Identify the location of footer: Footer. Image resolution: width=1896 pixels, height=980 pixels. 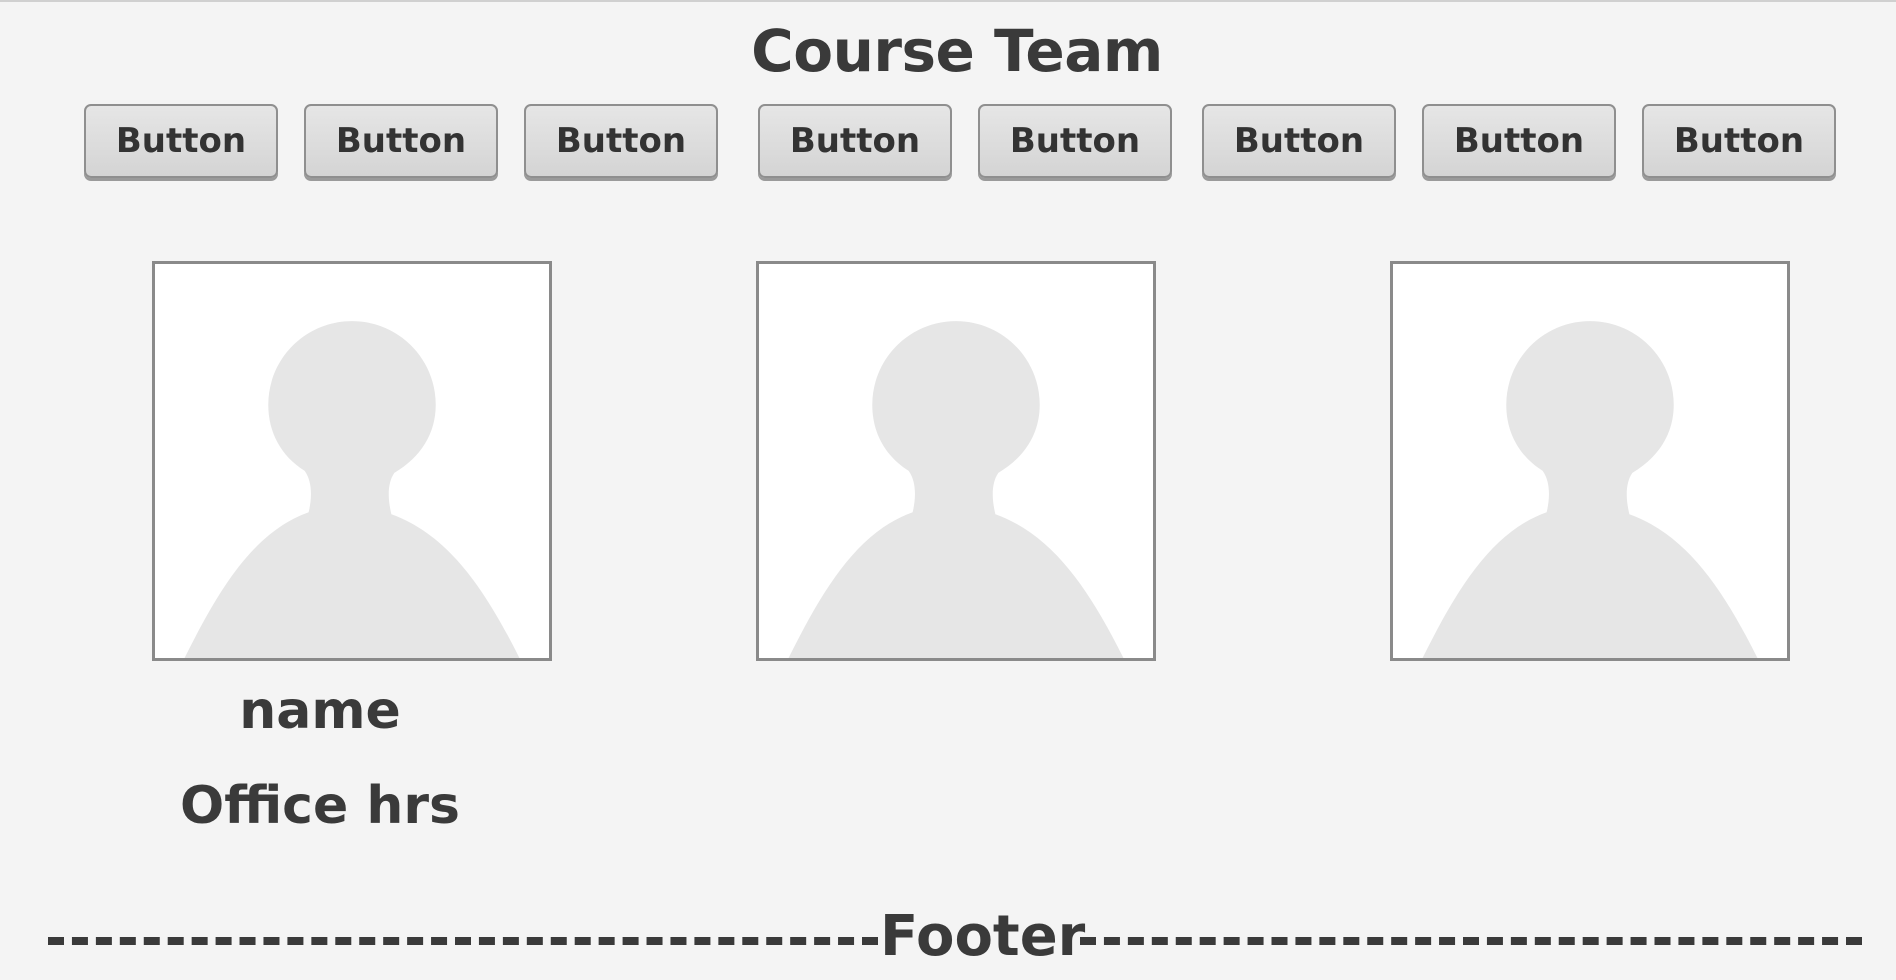
(948, 937).